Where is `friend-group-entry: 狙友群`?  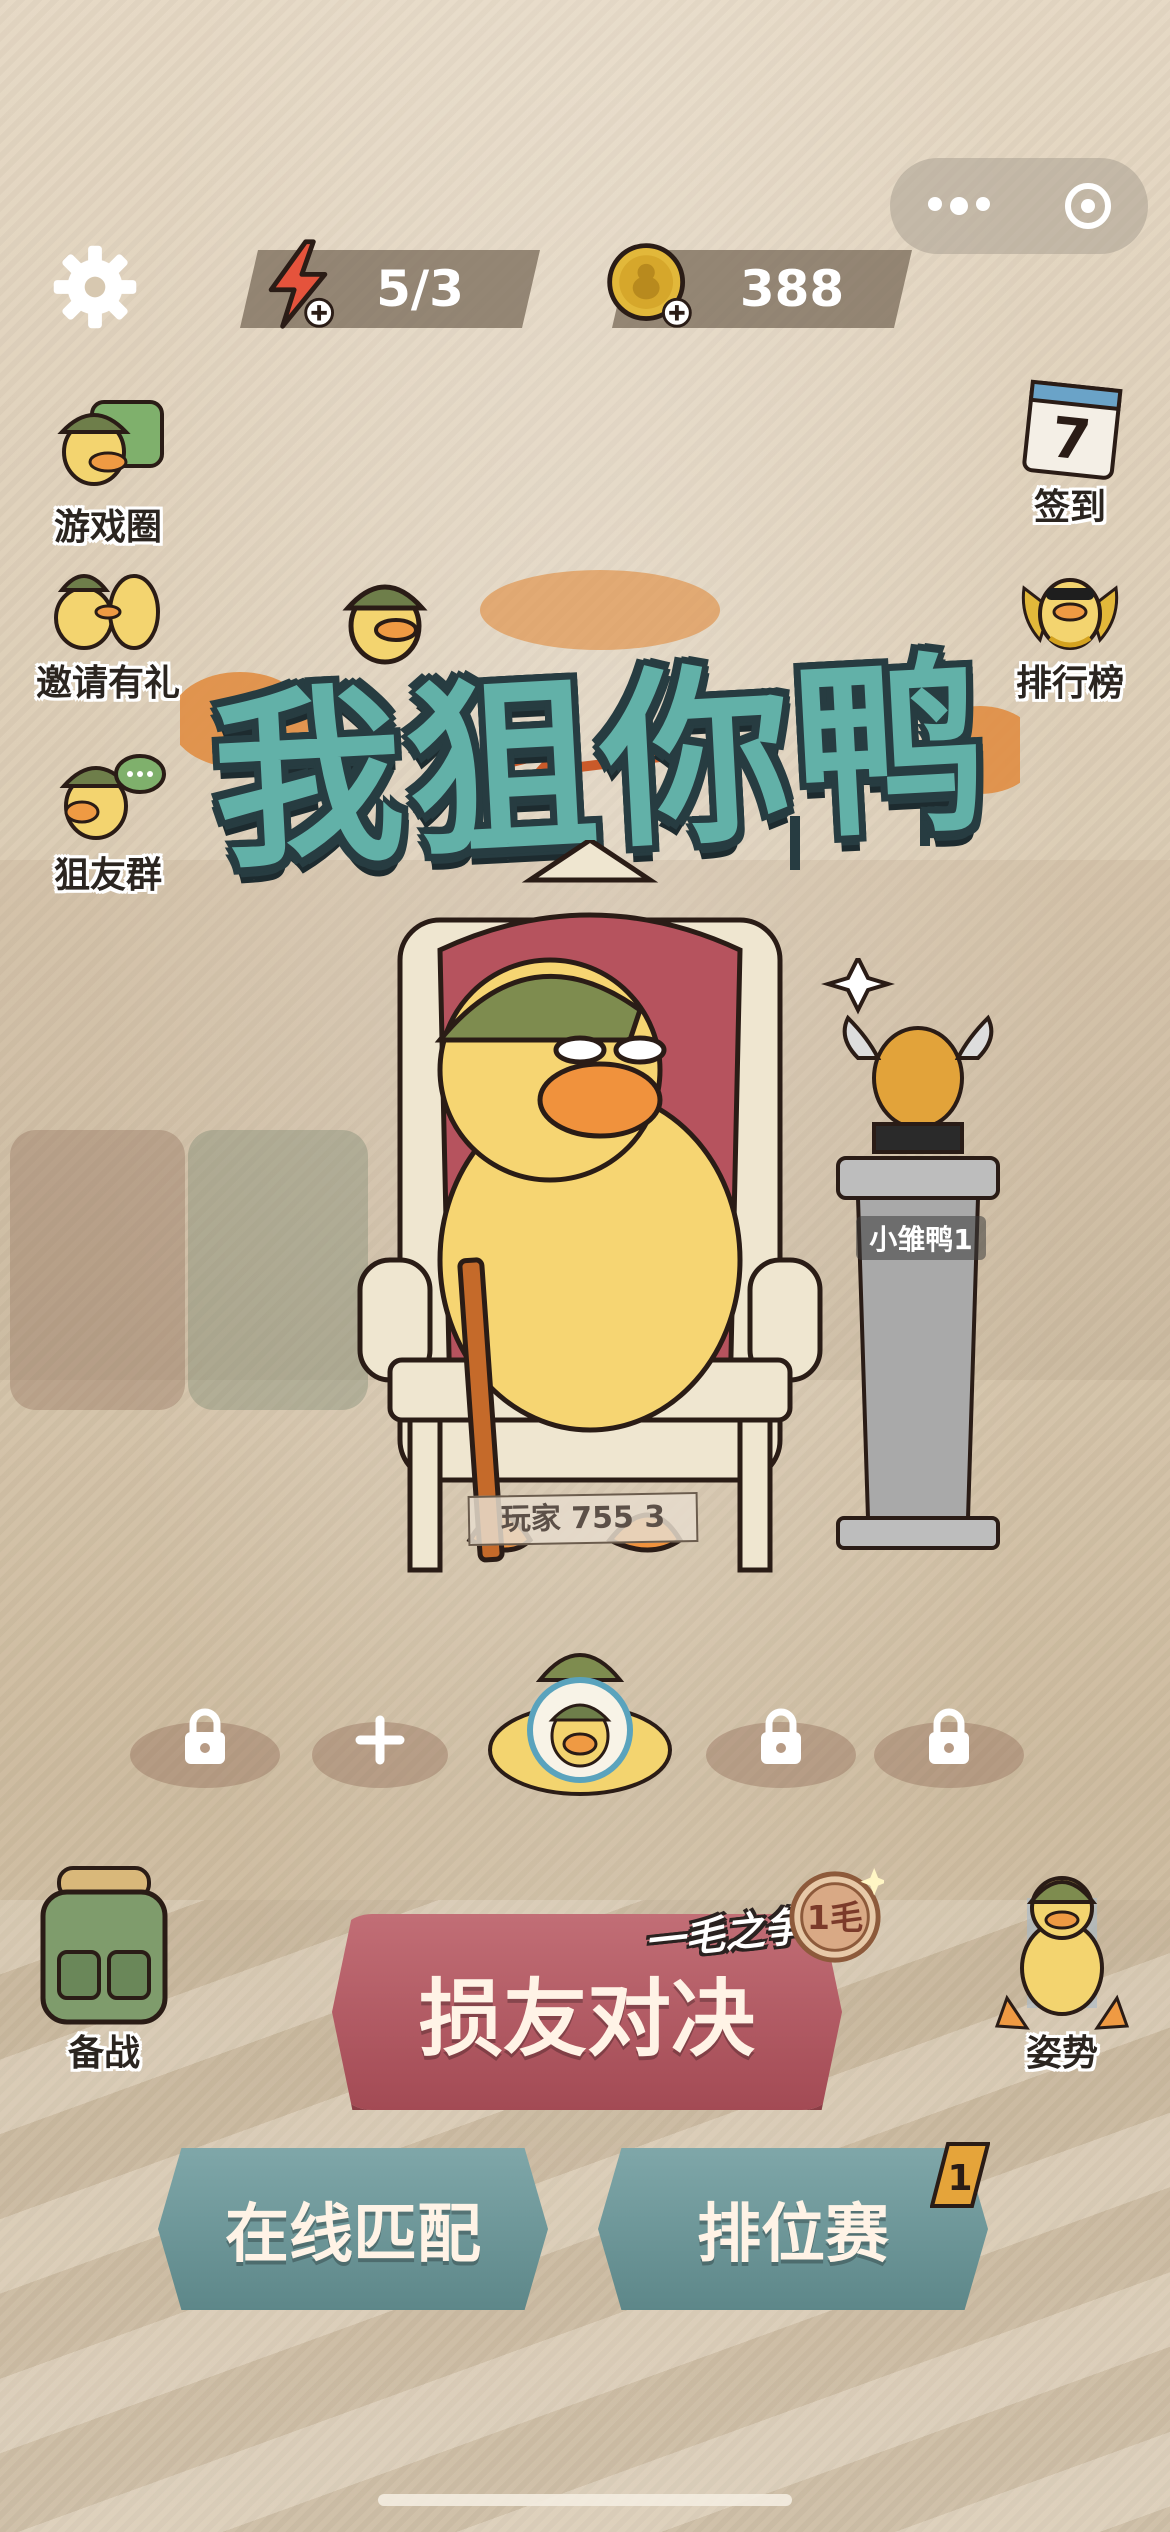 friend-group-entry: 狙友群 is located at coordinates (108, 819).